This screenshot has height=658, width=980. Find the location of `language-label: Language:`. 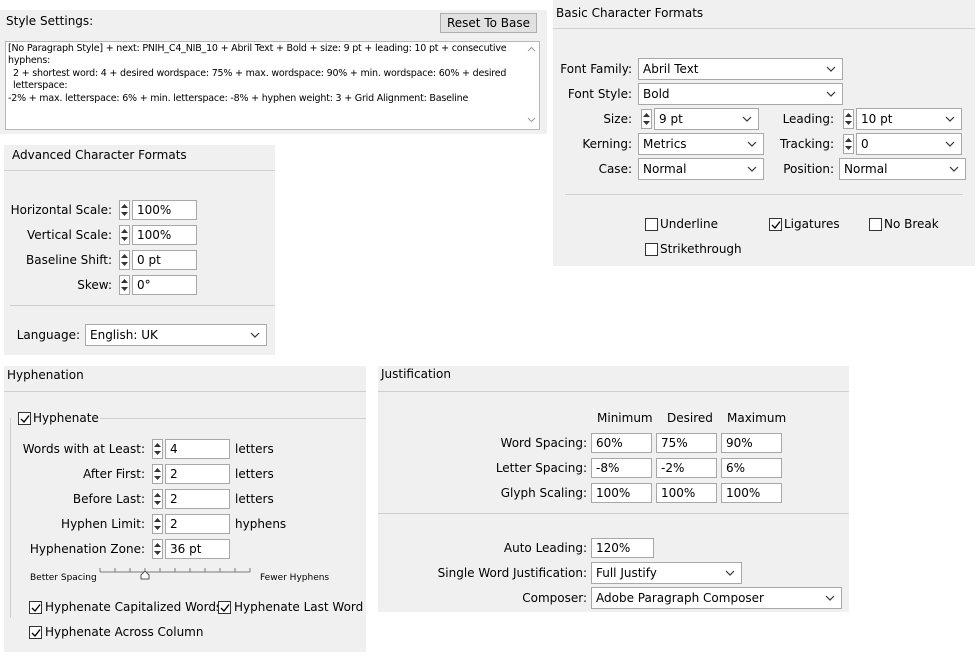

language-label: Language: is located at coordinates (48, 335).